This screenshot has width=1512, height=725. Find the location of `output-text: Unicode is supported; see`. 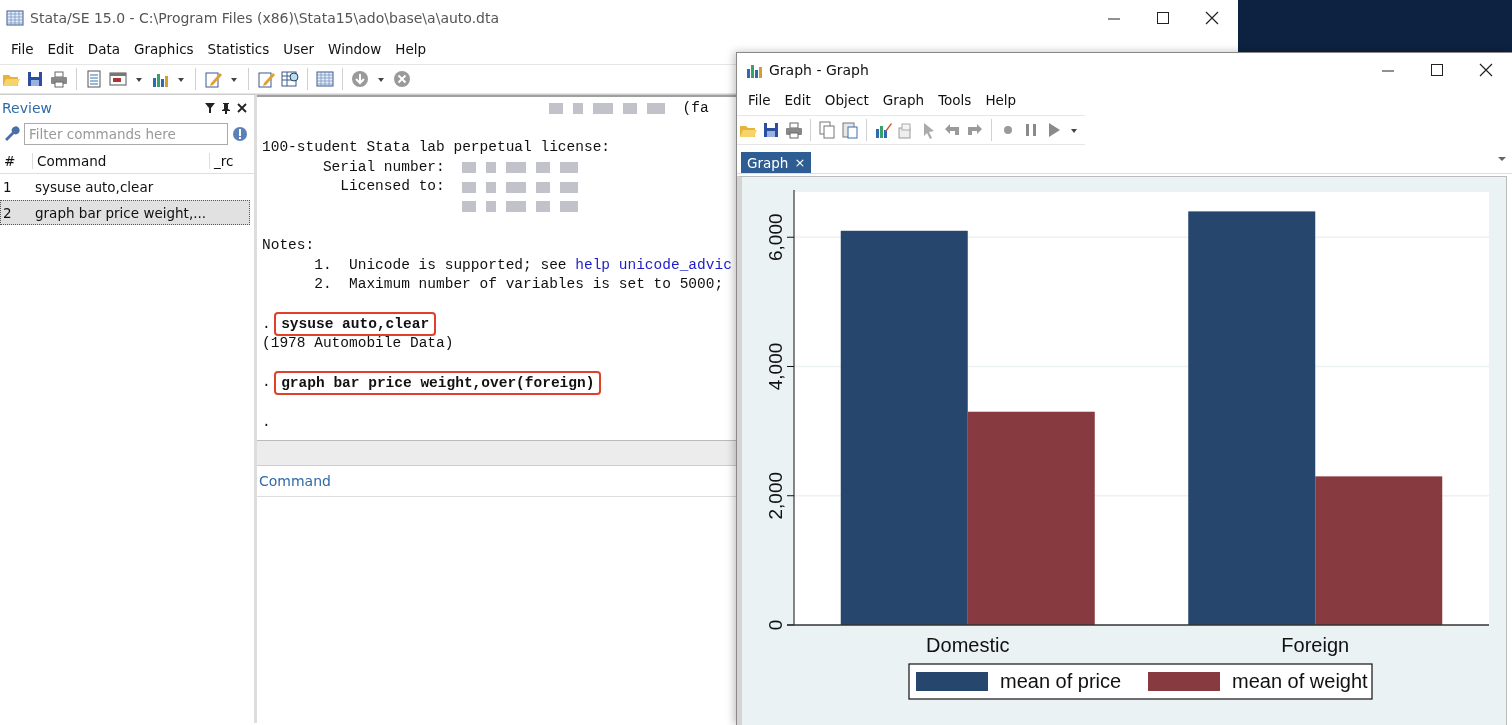

output-text: Unicode is supported; see is located at coordinates (458, 265).